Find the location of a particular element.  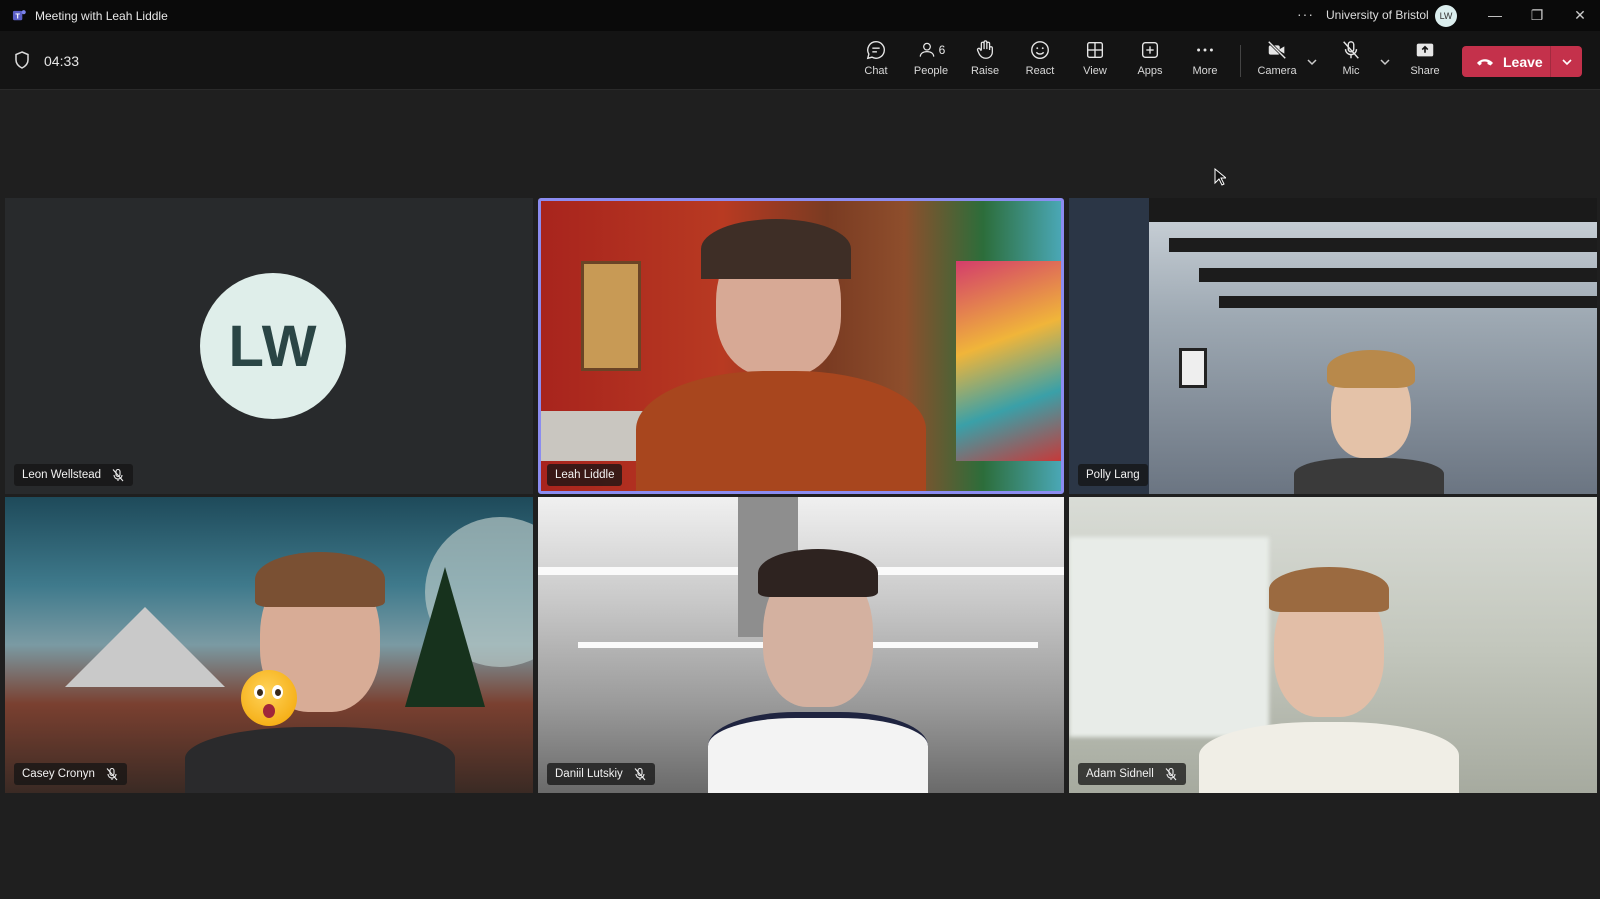

participant-name-tag: Casey Cronyn is located at coordinates (70, 774).